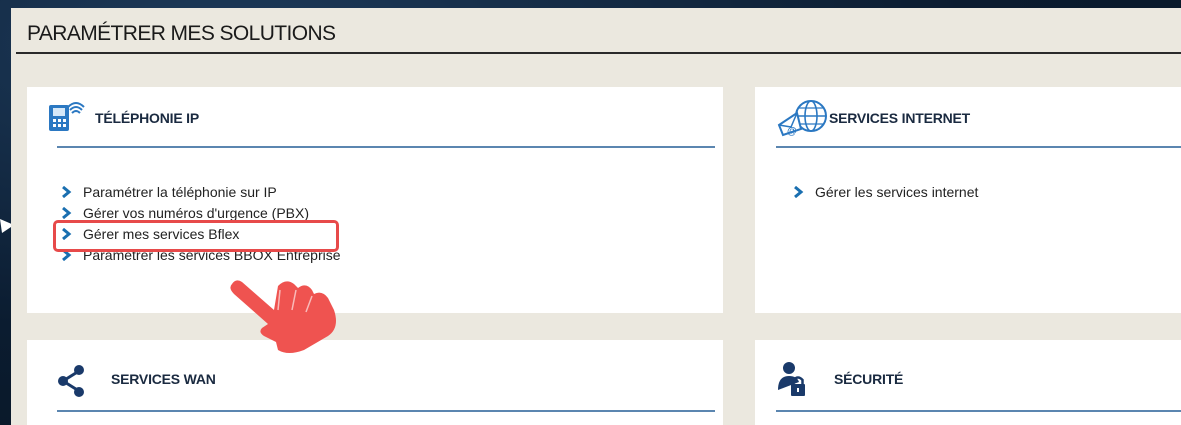  Describe the element at coordinates (71, 383) in the screenshot. I see `share-icon` at that location.